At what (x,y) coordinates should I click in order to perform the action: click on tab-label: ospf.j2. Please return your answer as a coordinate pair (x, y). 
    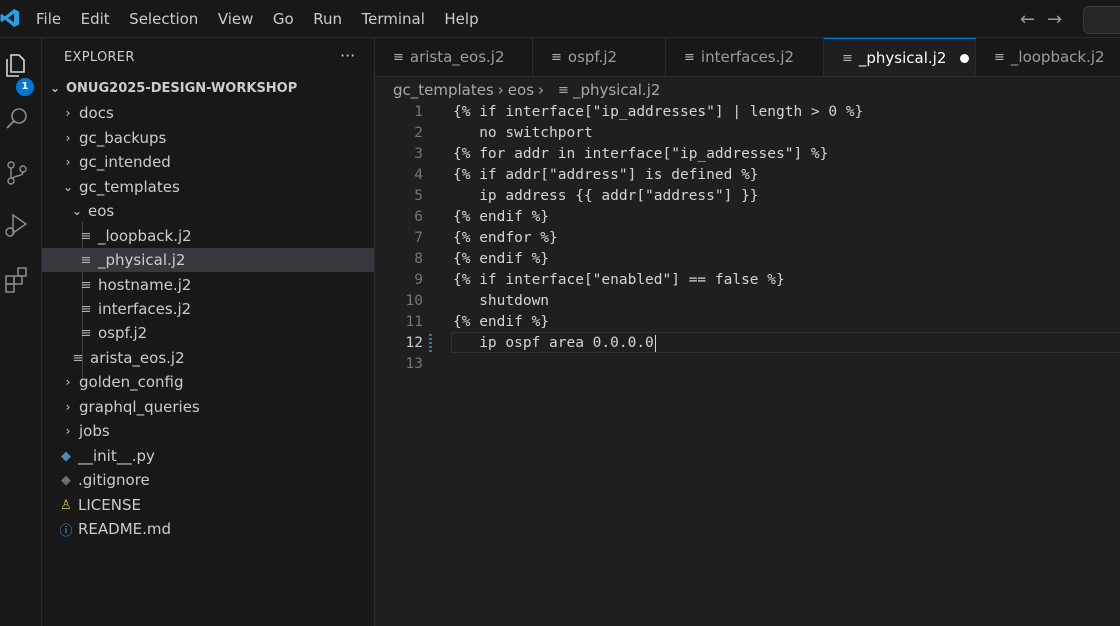
    Looking at the image, I should click on (592, 57).